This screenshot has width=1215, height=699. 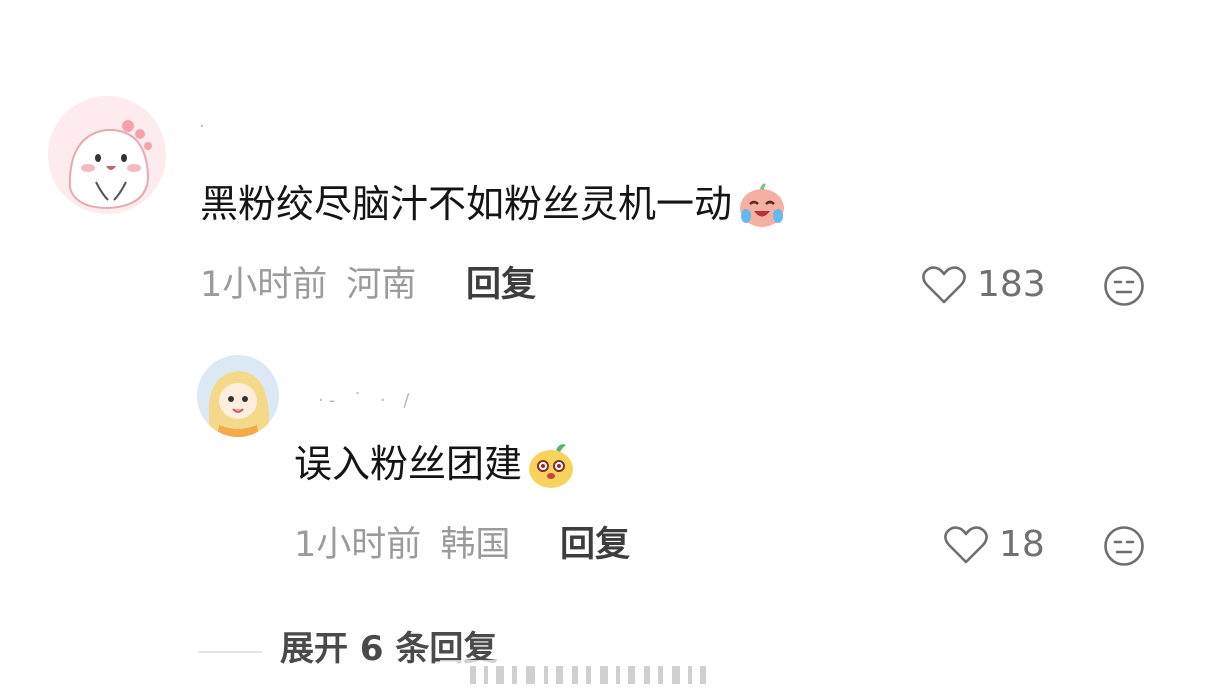 I want to click on comment-body: 误入粉丝团建, so click(x=435, y=464).